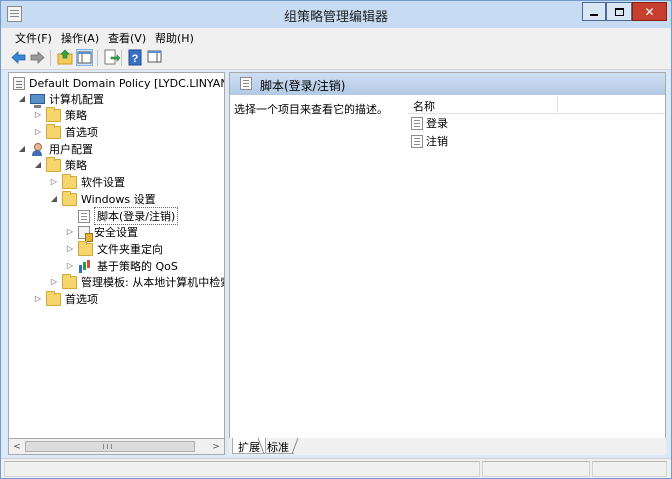  I want to click on menu-view: 查看(V), so click(127, 38).